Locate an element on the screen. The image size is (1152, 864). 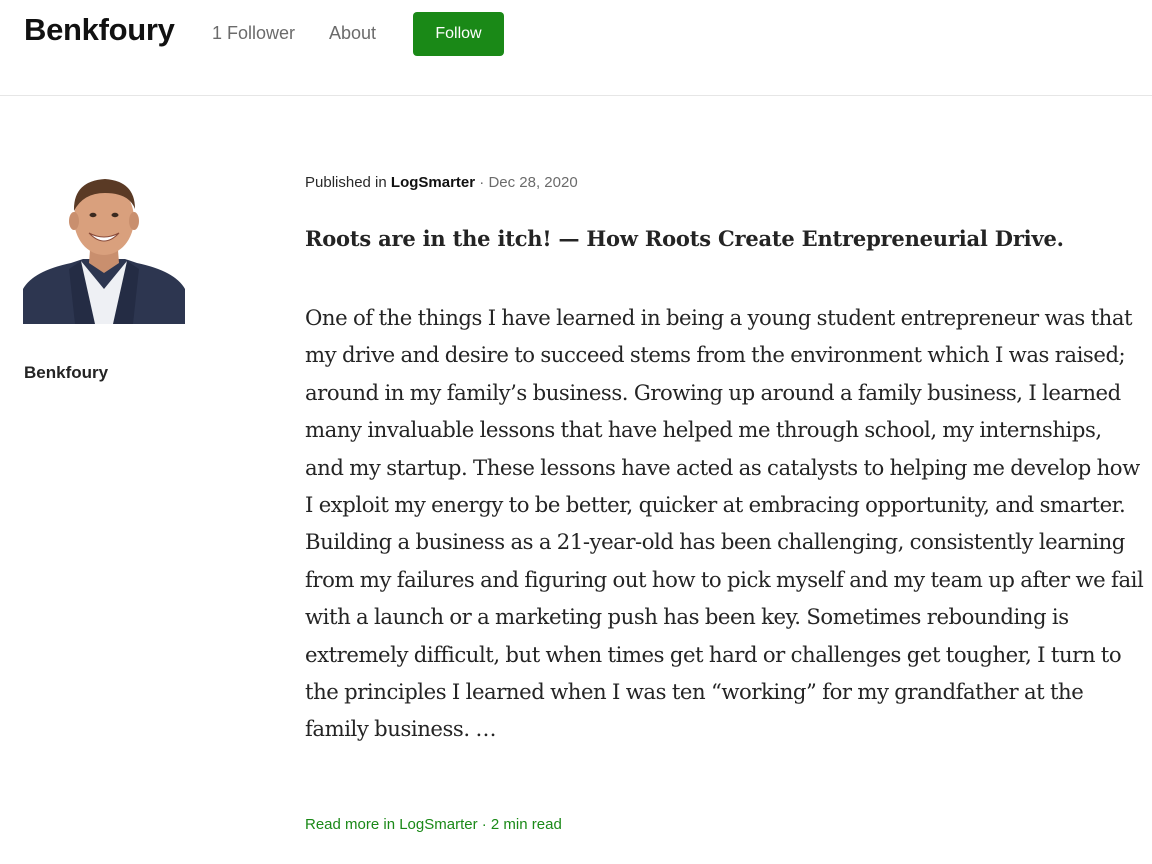
about-link: About is located at coordinates (352, 33).